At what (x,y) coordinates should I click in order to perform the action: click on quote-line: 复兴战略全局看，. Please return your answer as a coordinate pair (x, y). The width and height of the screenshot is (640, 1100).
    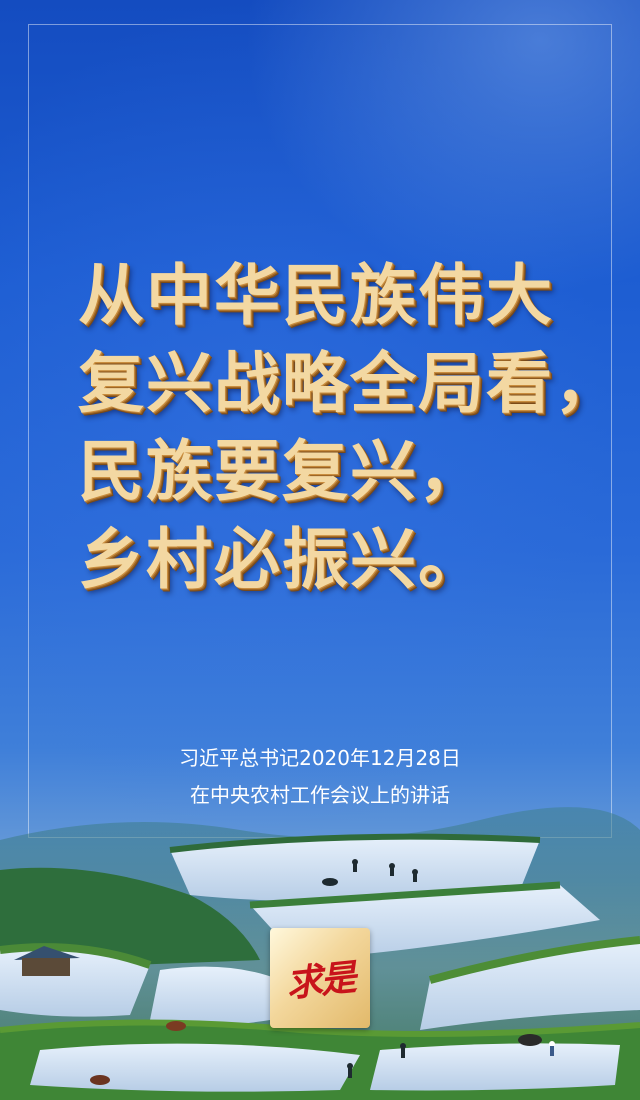
    Looking at the image, I should click on (350, 383).